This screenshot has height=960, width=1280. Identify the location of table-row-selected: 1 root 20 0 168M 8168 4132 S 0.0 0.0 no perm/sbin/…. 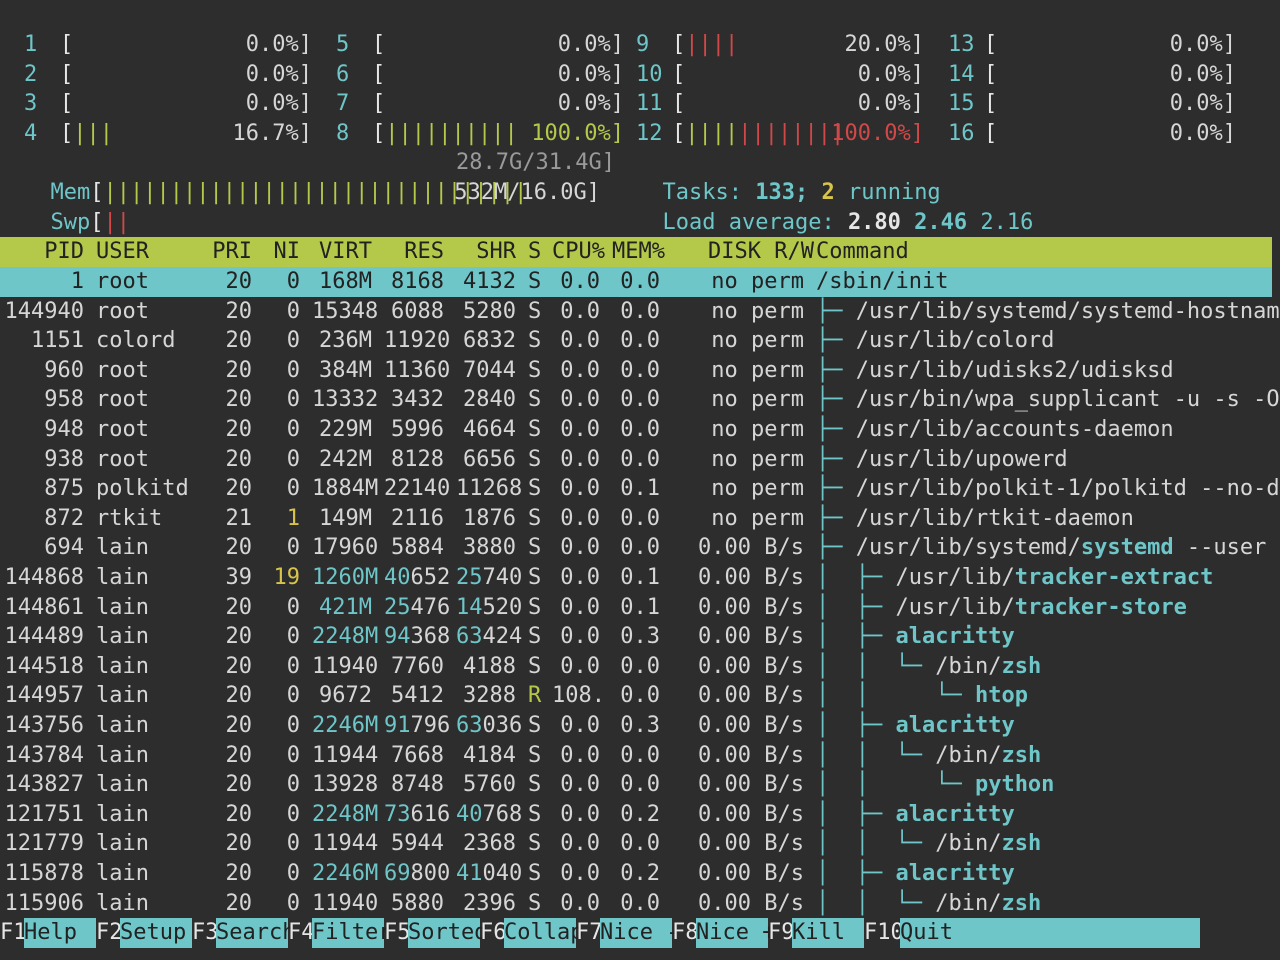
(636, 282).